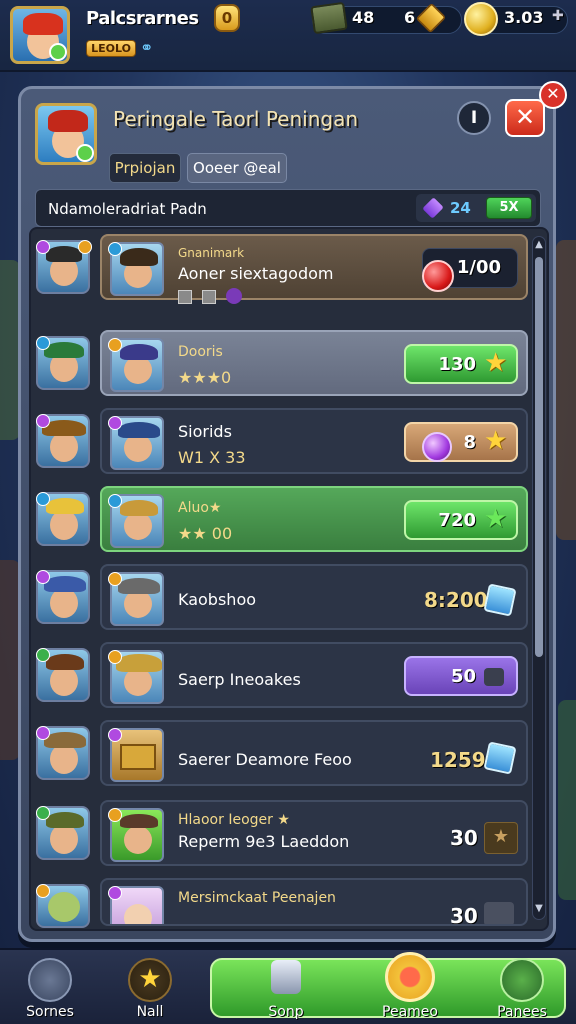 This screenshot has width=576, height=1024. I want to click on filter-gem-count: 24, so click(460, 208).